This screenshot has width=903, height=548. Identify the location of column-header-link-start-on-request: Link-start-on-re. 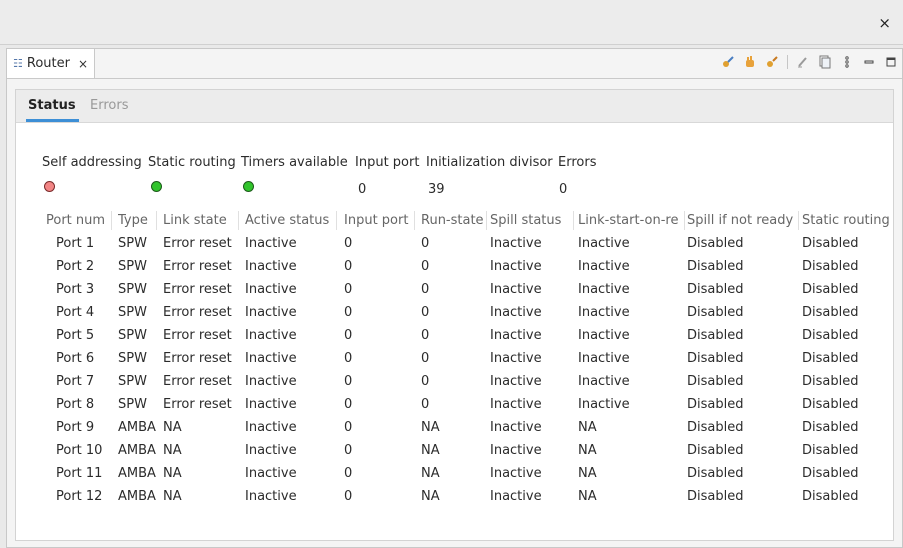
(631, 220).